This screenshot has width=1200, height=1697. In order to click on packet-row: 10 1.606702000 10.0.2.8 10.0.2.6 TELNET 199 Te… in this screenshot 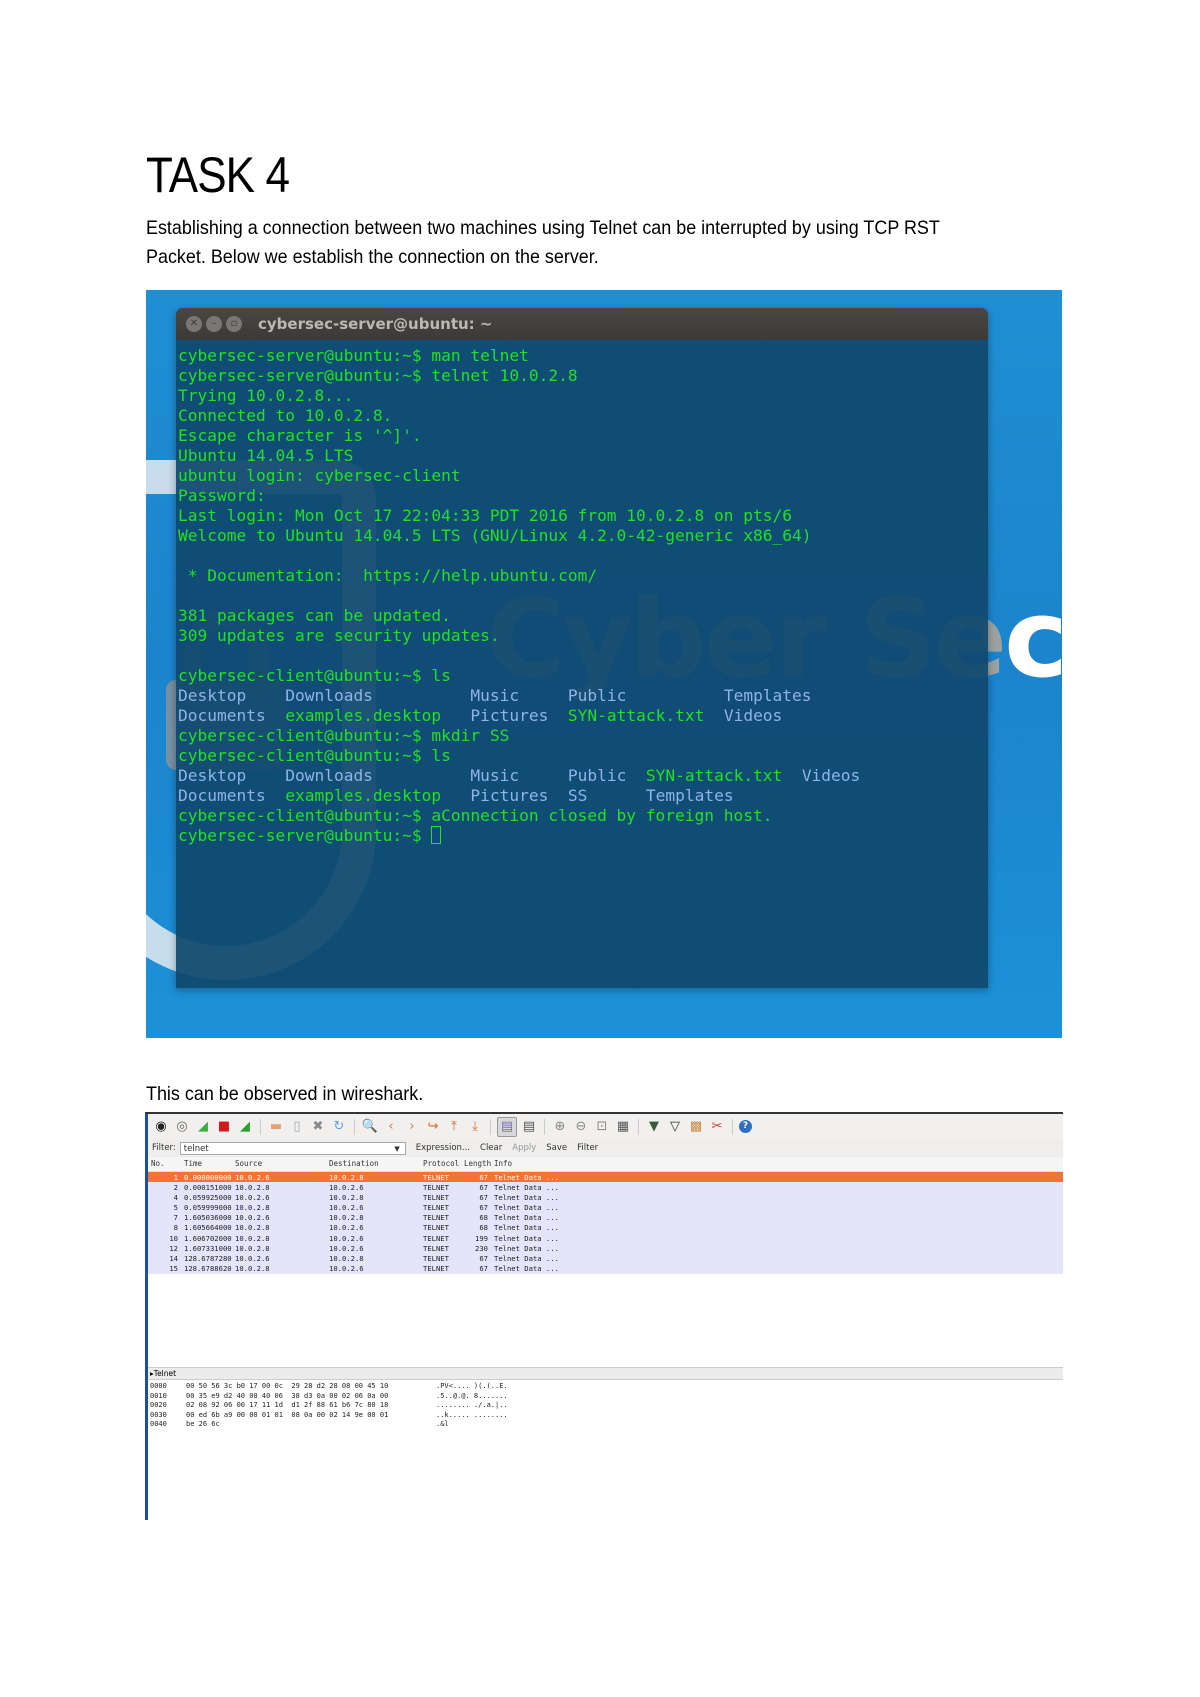, I will do `click(605, 1238)`.